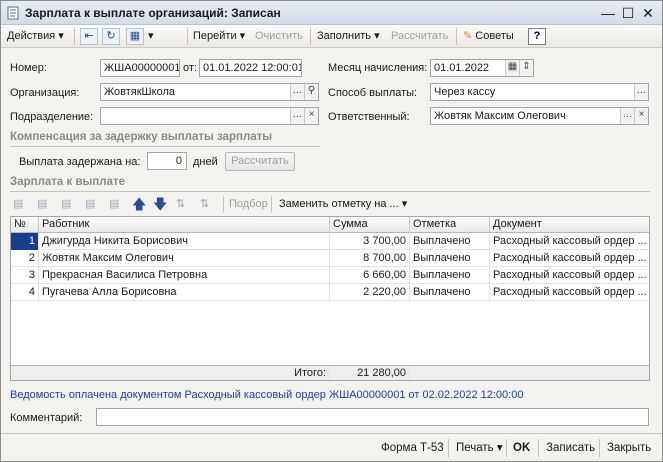  I want to click on col-mark: Отметка, so click(450, 225).